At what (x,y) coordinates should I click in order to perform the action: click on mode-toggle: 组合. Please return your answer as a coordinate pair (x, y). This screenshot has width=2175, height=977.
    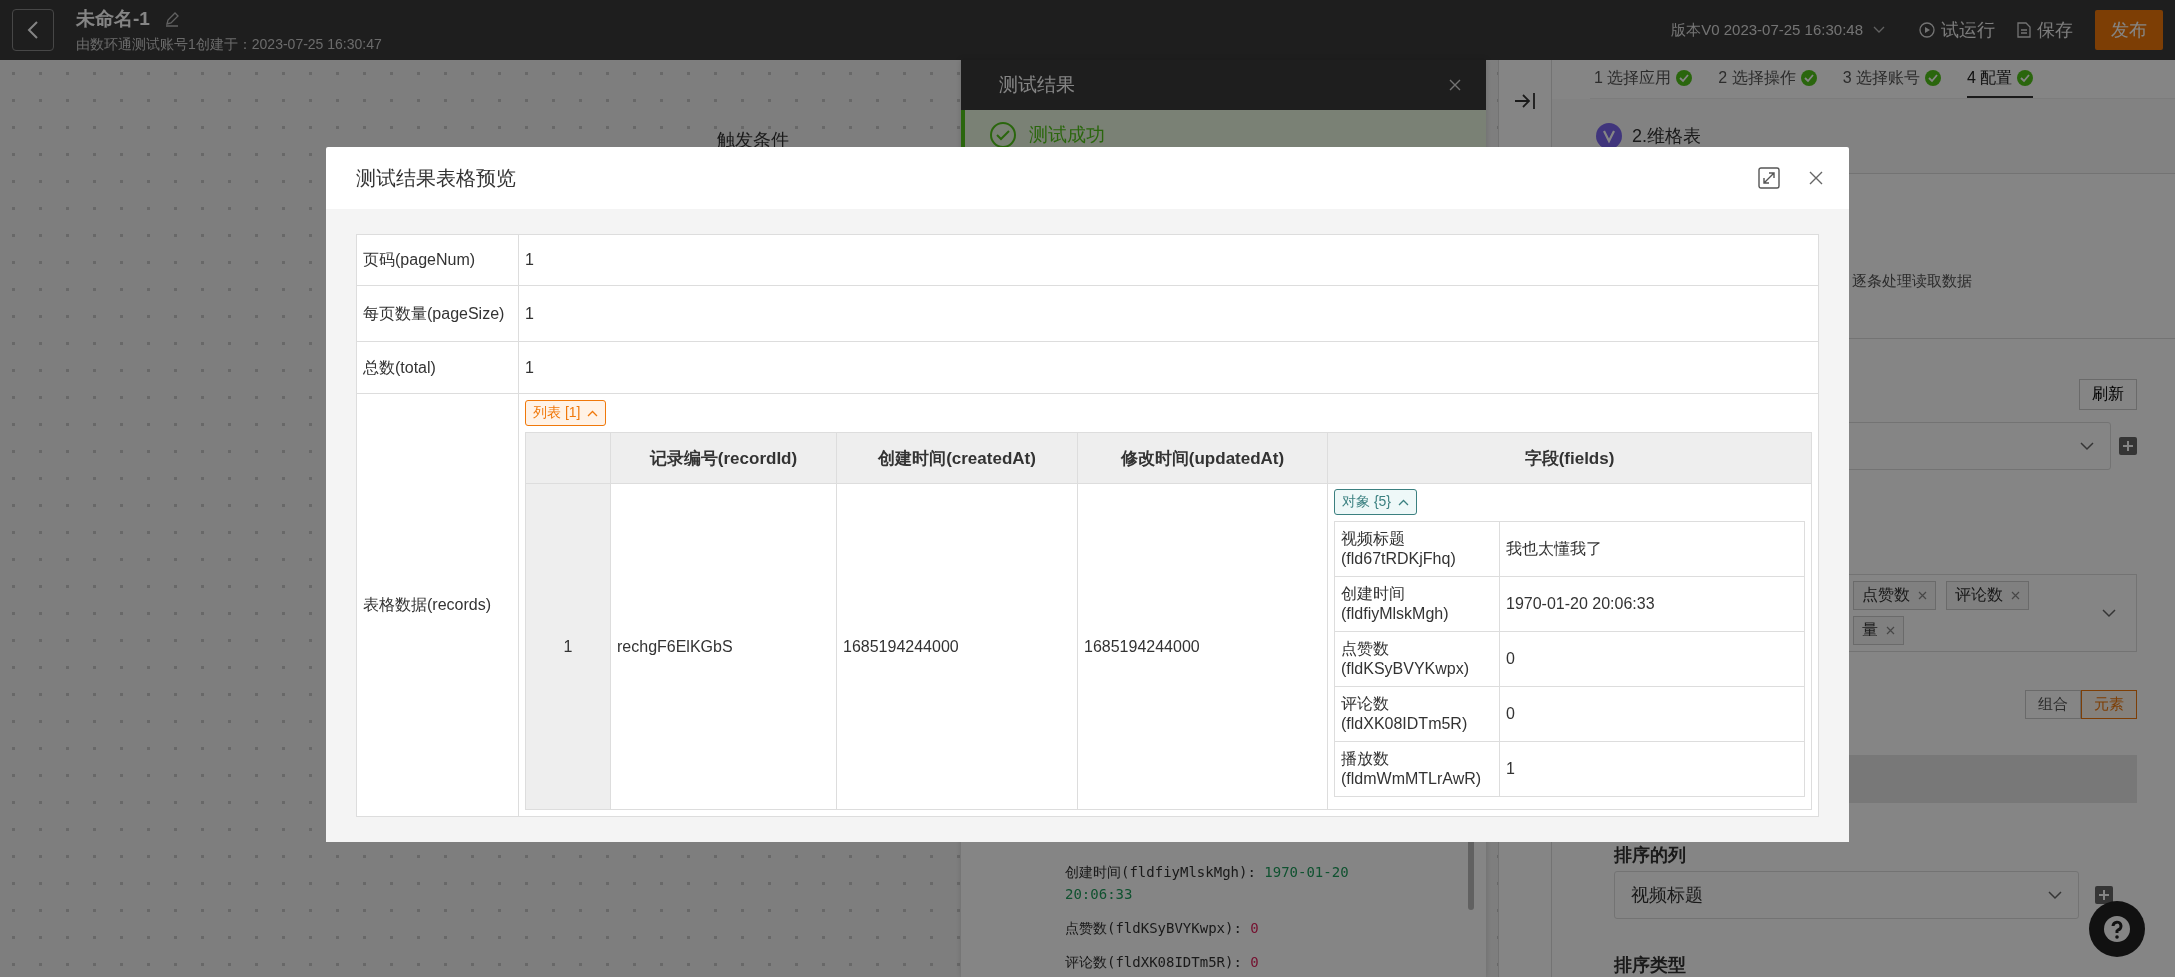
    Looking at the image, I should click on (2053, 704).